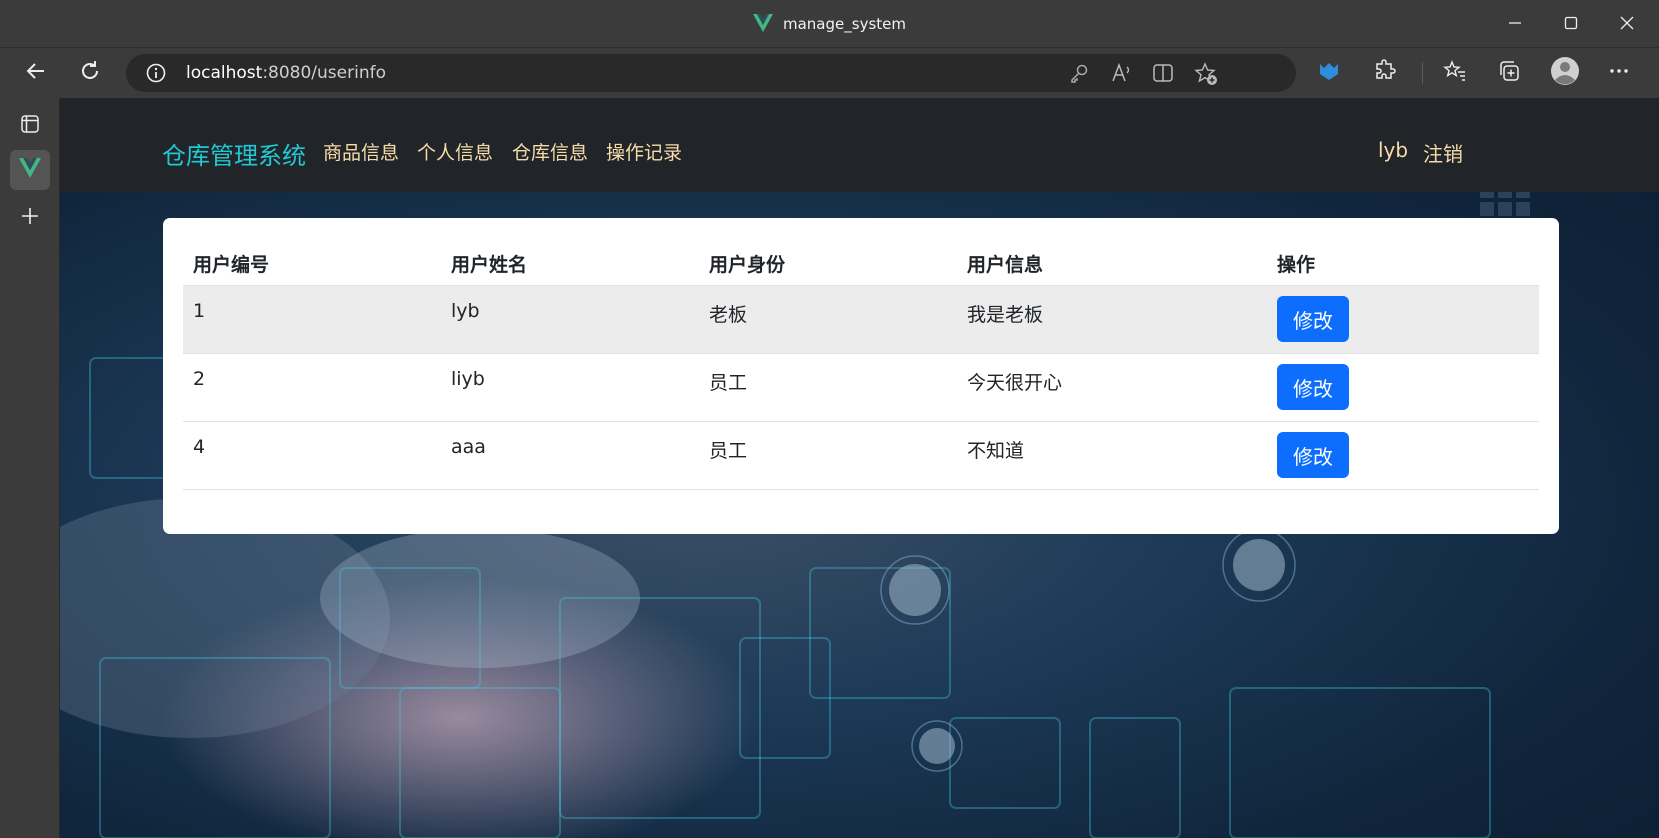  I want to click on favorites-button, so click(1455, 73).